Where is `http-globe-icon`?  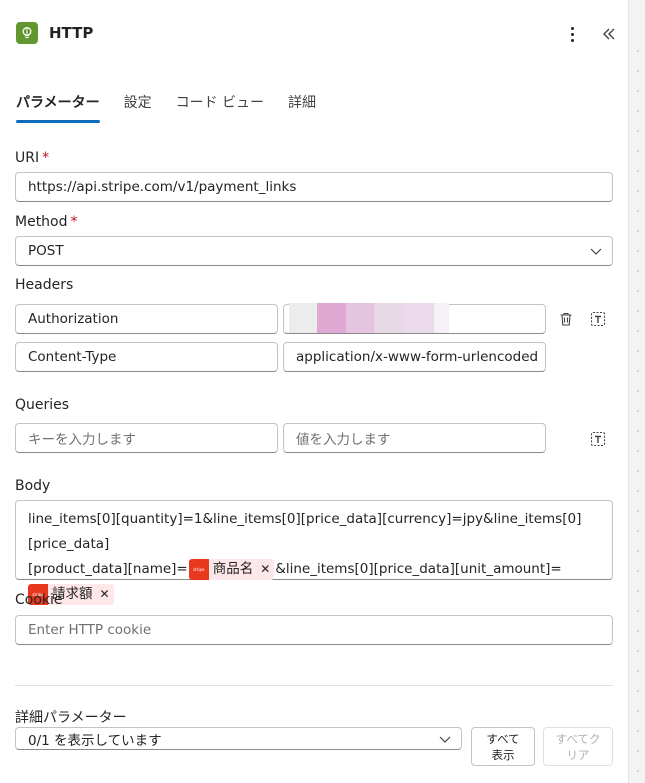 http-globe-icon is located at coordinates (27, 33).